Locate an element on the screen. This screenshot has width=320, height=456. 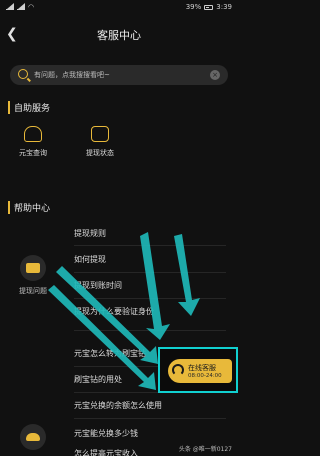
online-service-label: 在线客服 is located at coordinates (202, 368).